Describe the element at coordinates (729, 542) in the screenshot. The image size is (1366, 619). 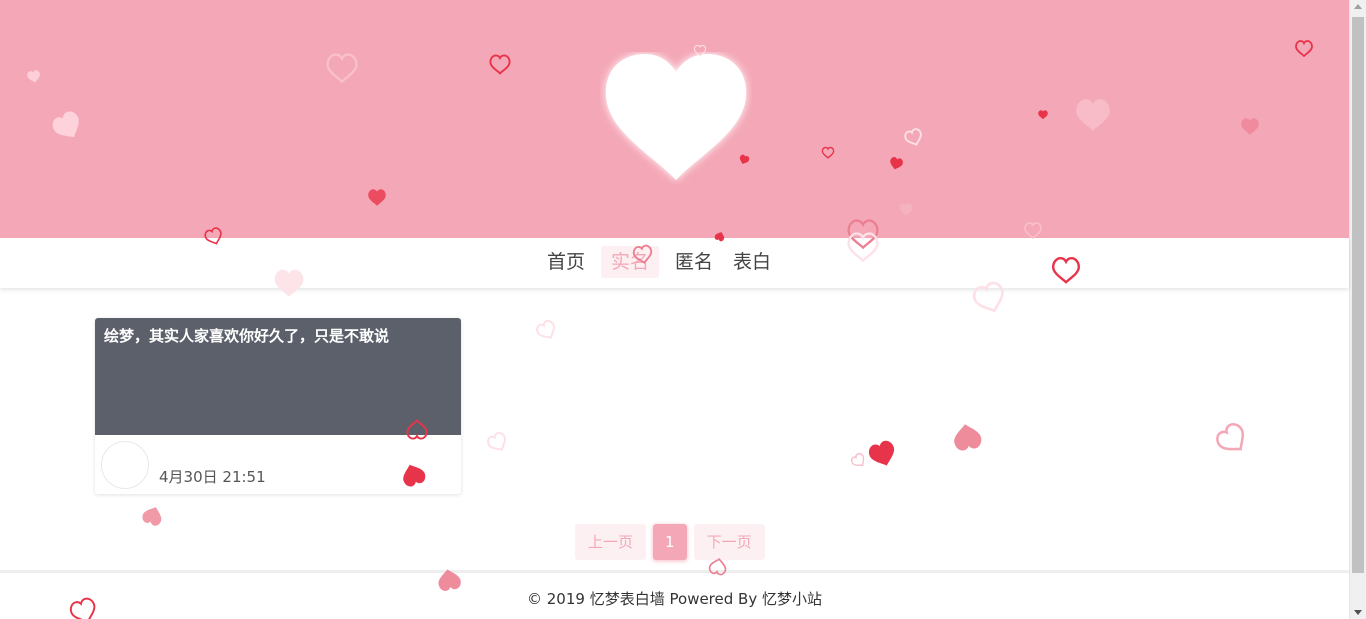
I see `next-page-button: 下一页` at that location.